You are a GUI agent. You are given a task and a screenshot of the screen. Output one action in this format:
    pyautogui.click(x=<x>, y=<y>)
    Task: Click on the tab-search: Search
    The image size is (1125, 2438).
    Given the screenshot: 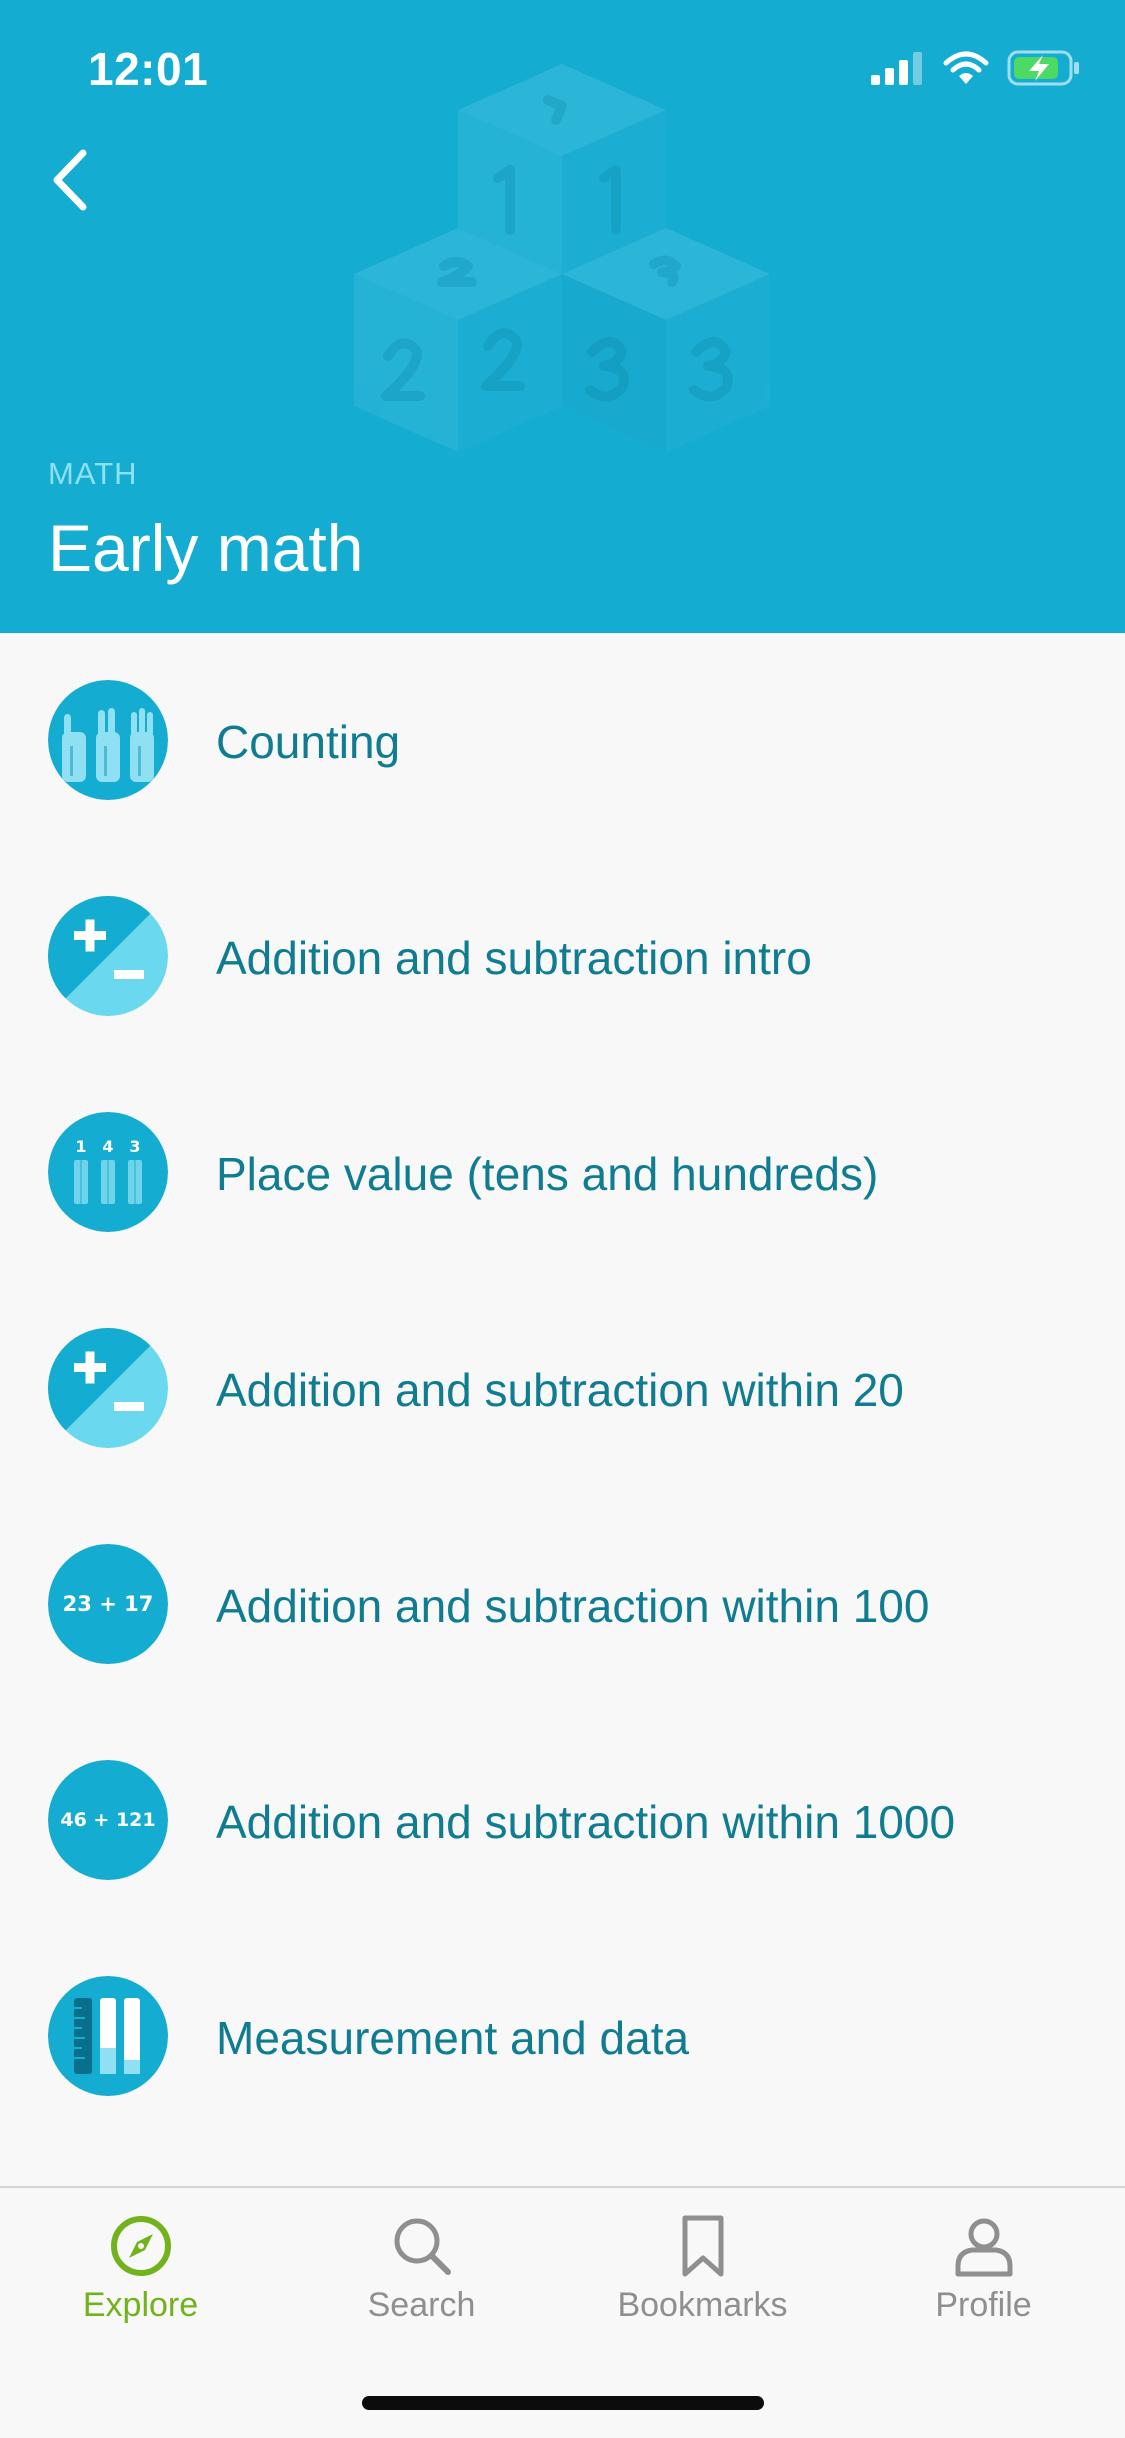 What is the action you would take?
    pyautogui.click(x=421, y=2268)
    